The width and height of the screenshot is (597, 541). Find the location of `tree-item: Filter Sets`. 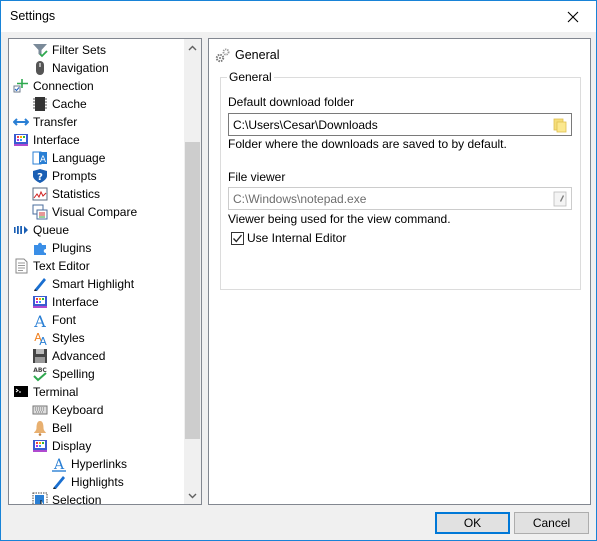

tree-item: Filter Sets is located at coordinates (69, 50).